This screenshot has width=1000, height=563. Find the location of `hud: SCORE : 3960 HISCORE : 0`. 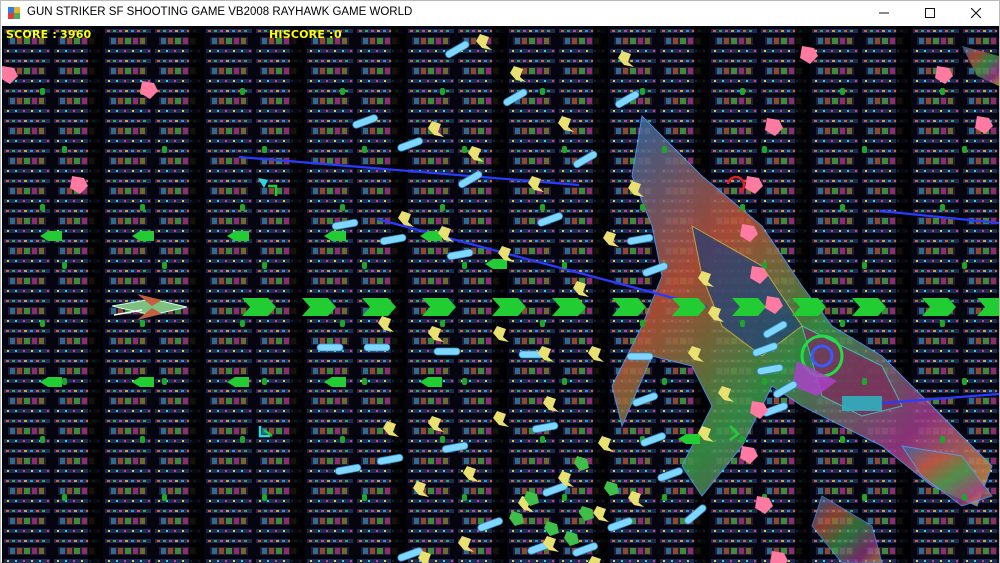

hud: SCORE : 3960 HISCORE : 0 is located at coordinates (500, 34).